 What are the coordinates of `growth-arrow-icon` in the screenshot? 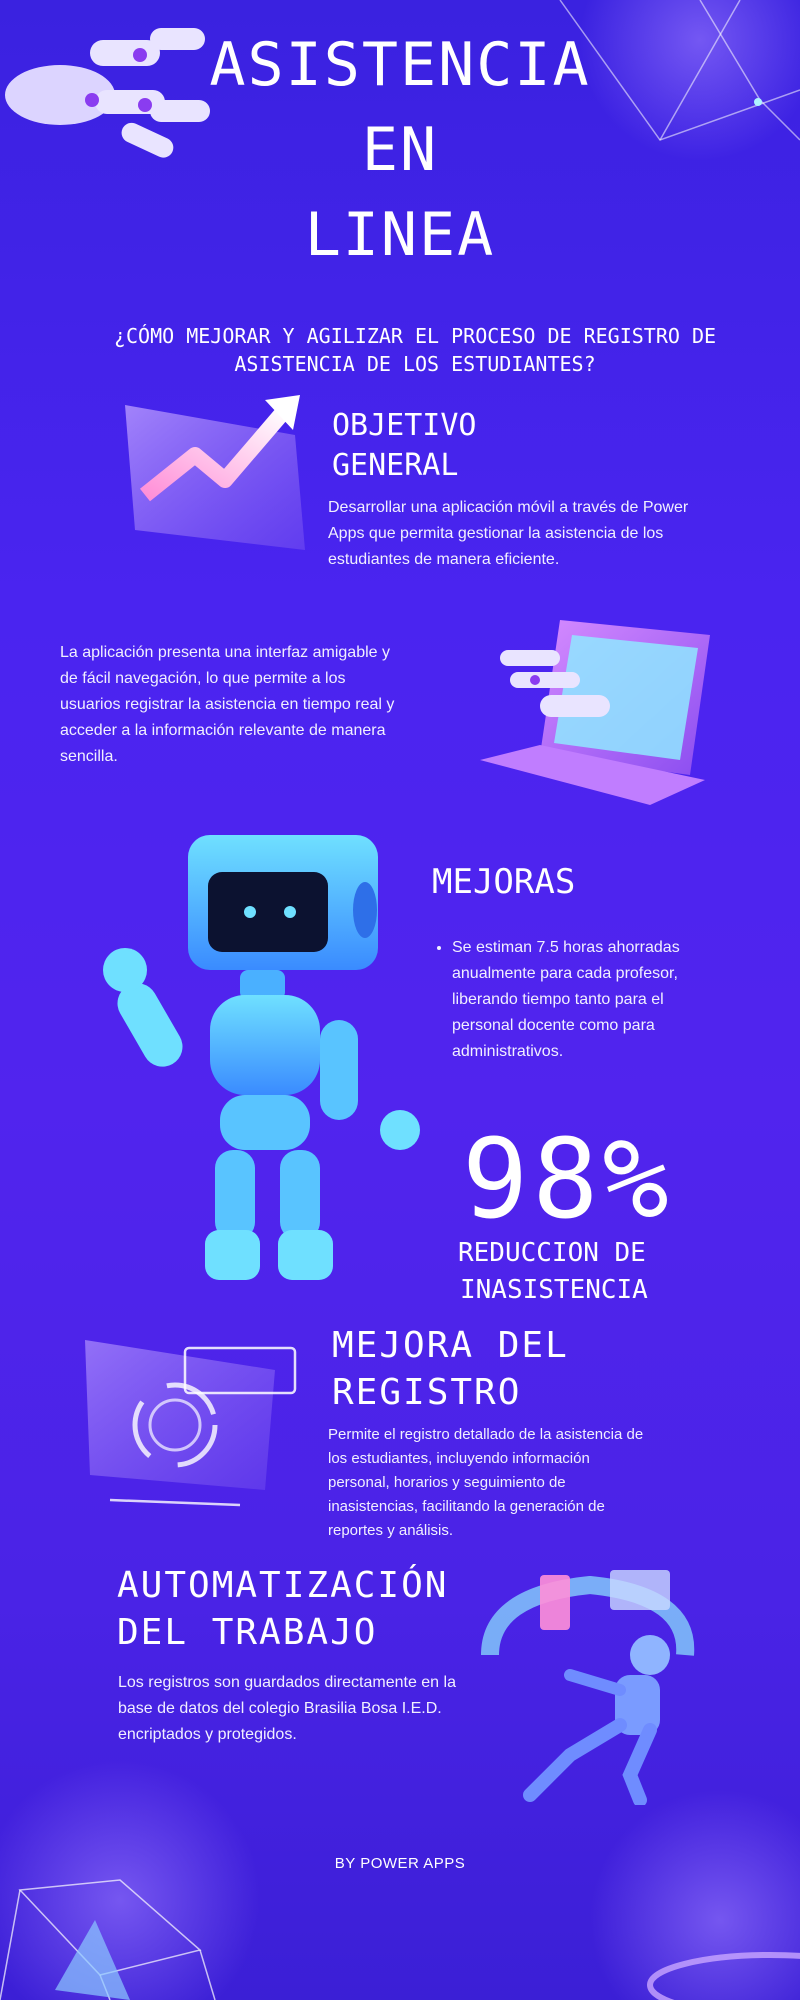 It's located at (215, 472).